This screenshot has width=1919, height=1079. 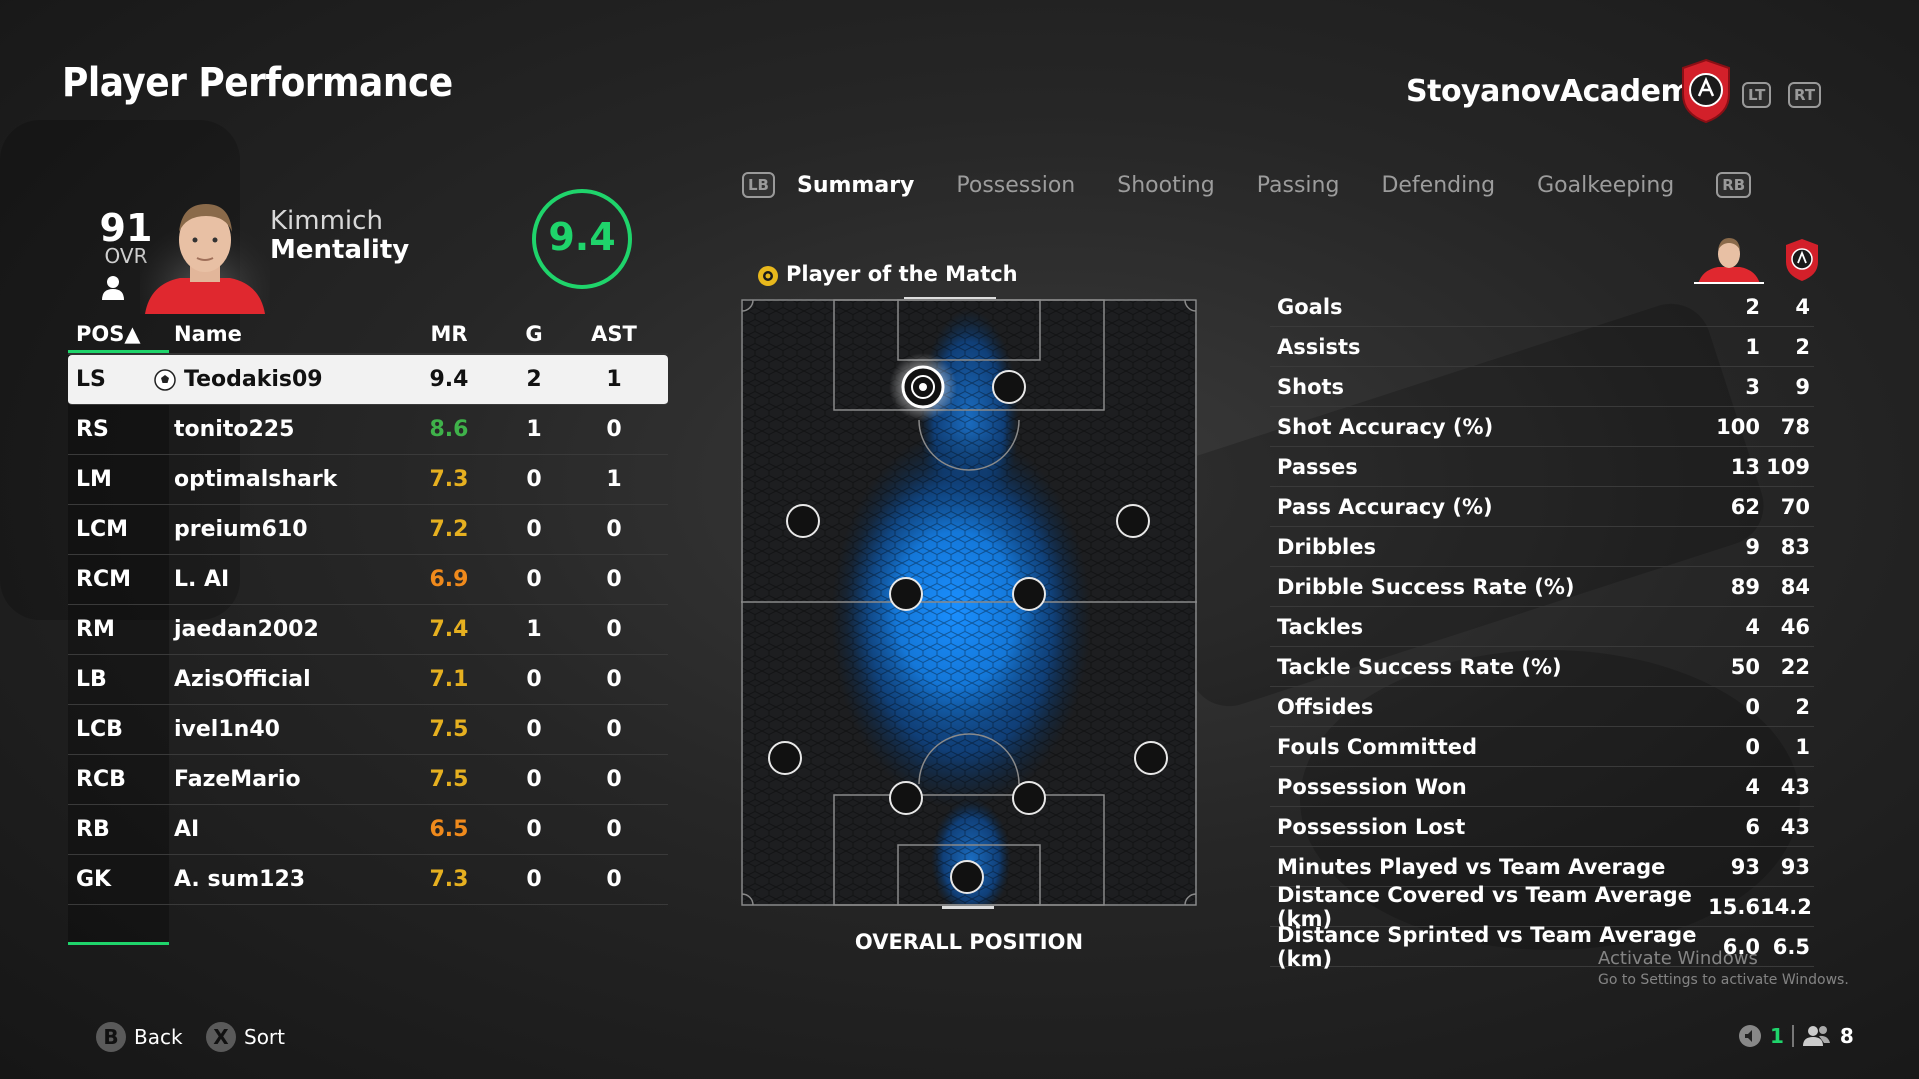 What do you see at coordinates (1734, 185) in the screenshot?
I see `rb-button: RB` at bounding box center [1734, 185].